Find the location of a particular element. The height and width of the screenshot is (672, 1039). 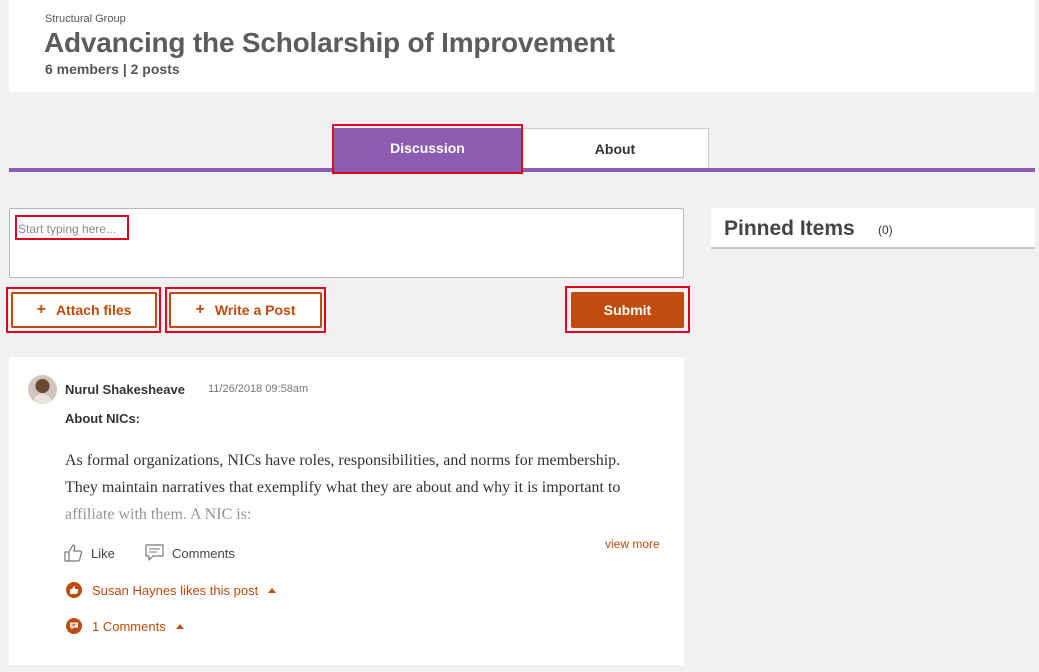

thumbs-up-icon is located at coordinates (73, 553).